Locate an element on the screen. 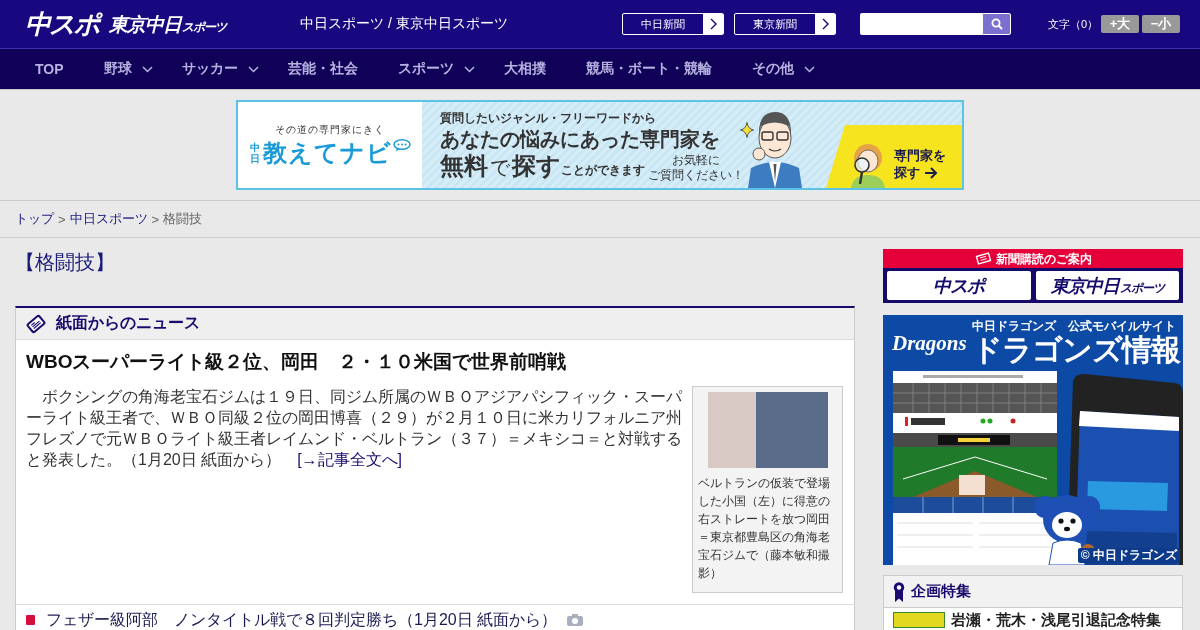 The image size is (1200, 630). newspaper-logo-button: 中スポ is located at coordinates (959, 285).